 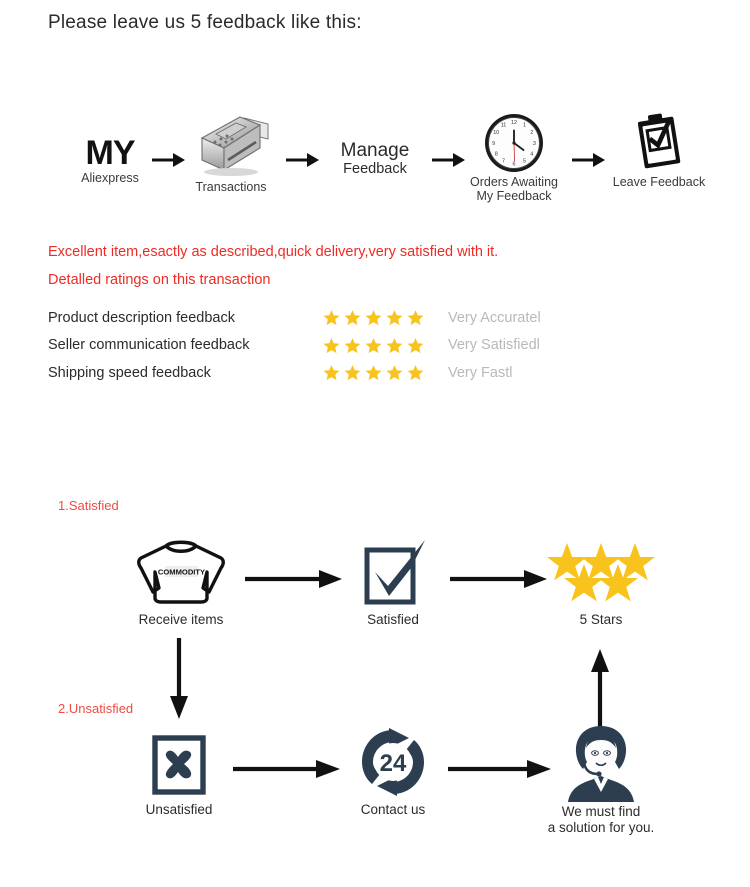 I want to click on commodity-label: COMMODITY, so click(x=181, y=572).